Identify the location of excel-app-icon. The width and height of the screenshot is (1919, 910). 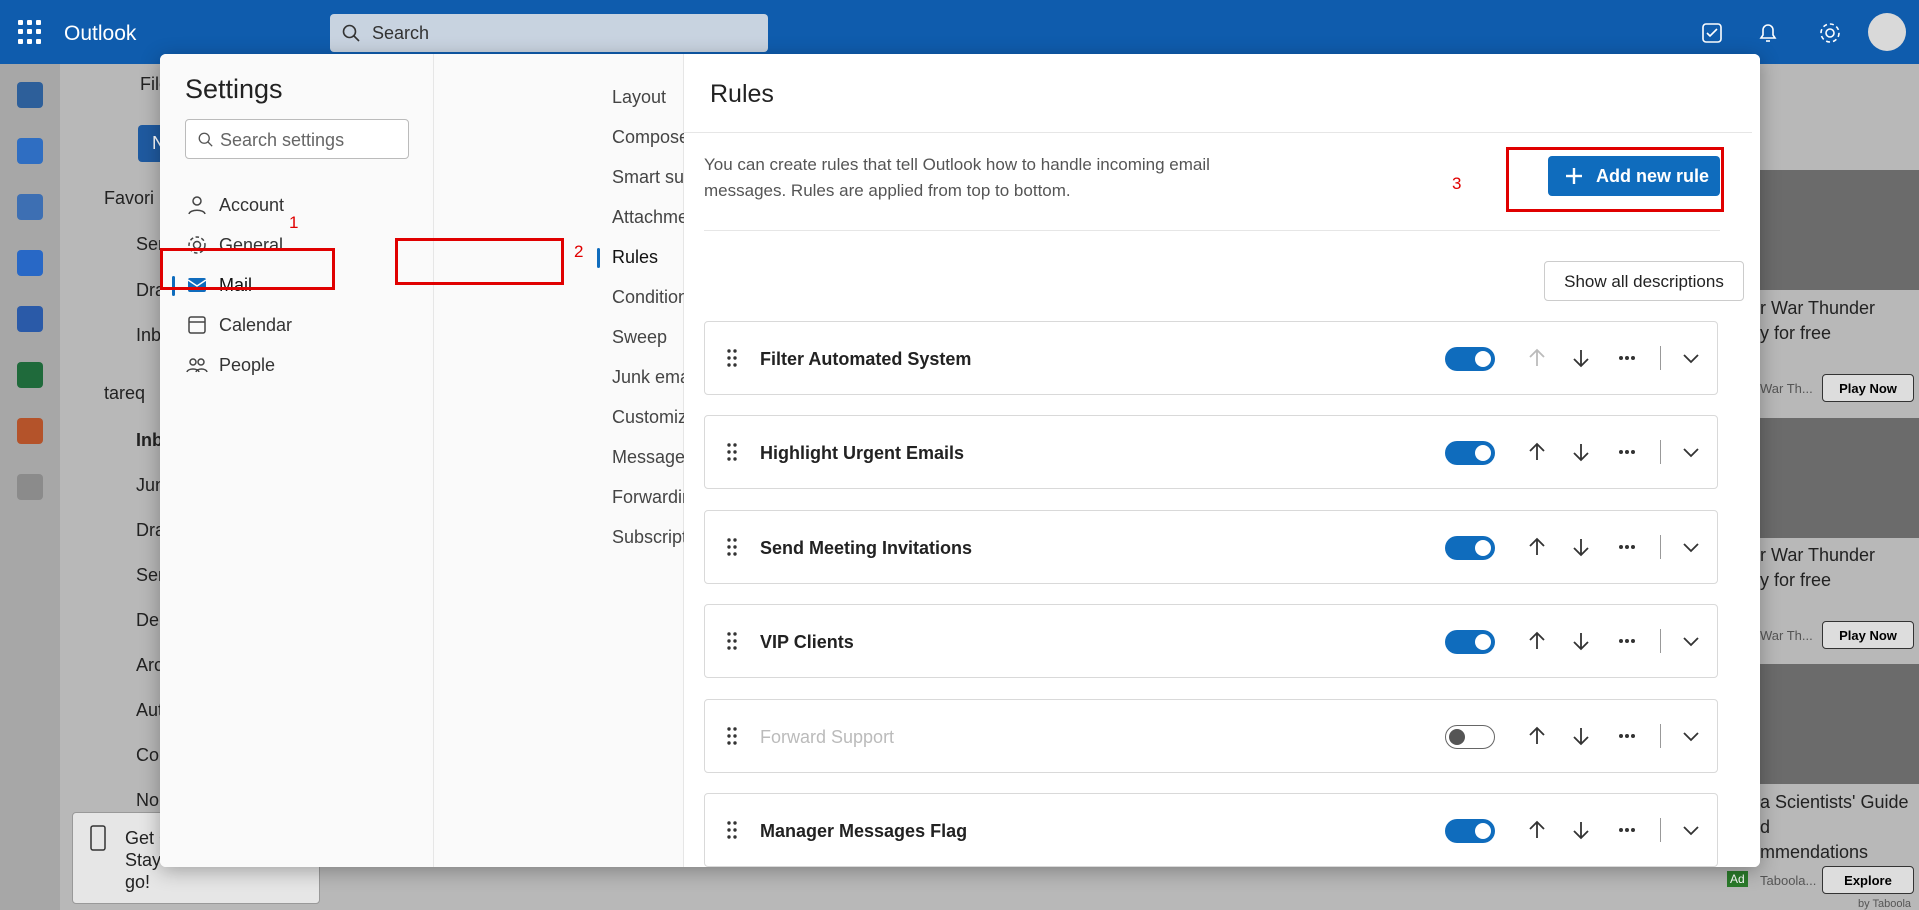
(30, 375).